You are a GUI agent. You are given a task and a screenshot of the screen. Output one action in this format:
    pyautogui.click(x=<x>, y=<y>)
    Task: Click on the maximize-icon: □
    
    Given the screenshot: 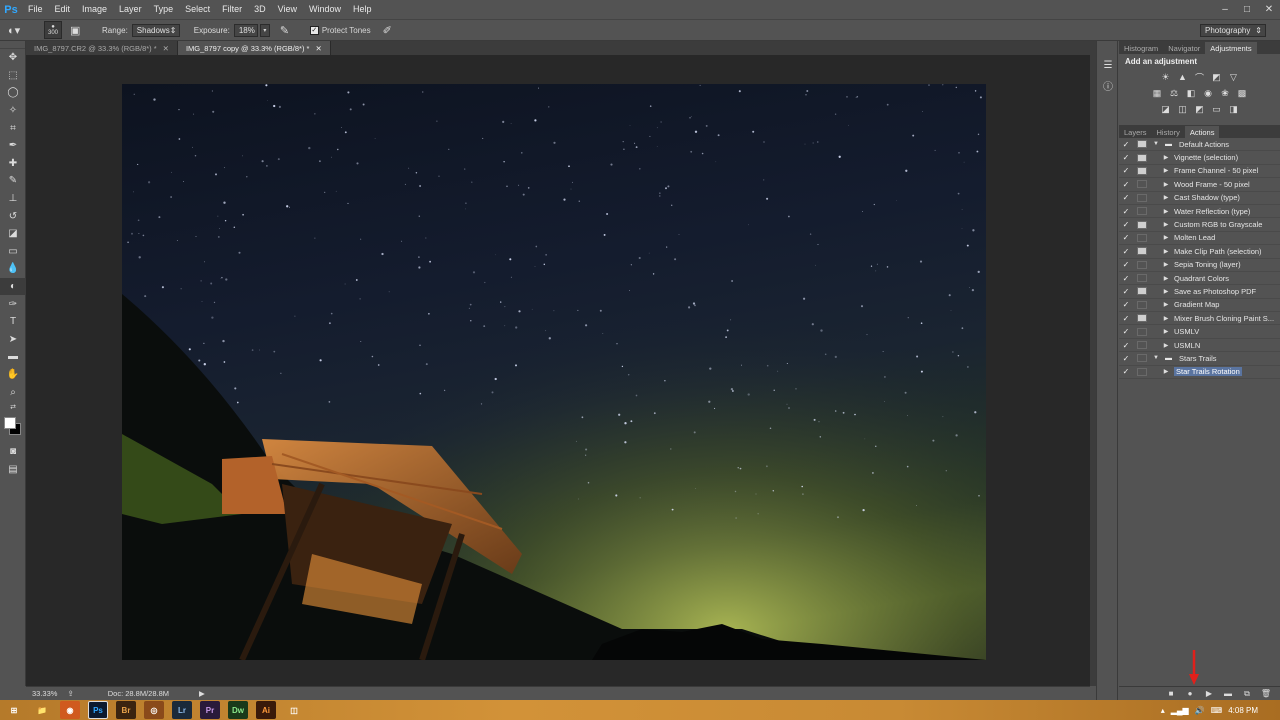 What is the action you would take?
    pyautogui.click(x=1247, y=9)
    